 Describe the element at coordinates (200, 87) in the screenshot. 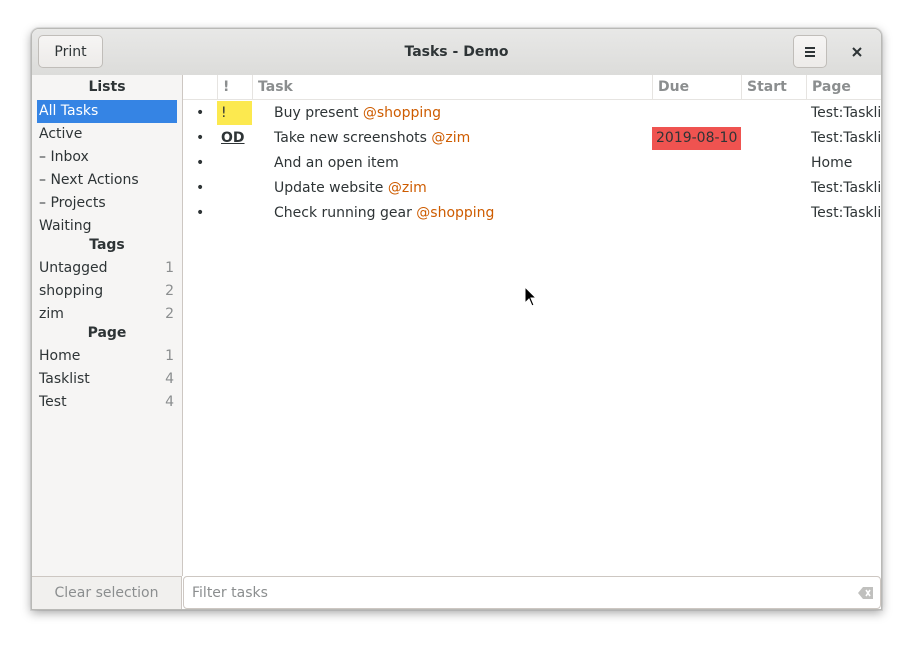

I see `column-header-bullet` at that location.